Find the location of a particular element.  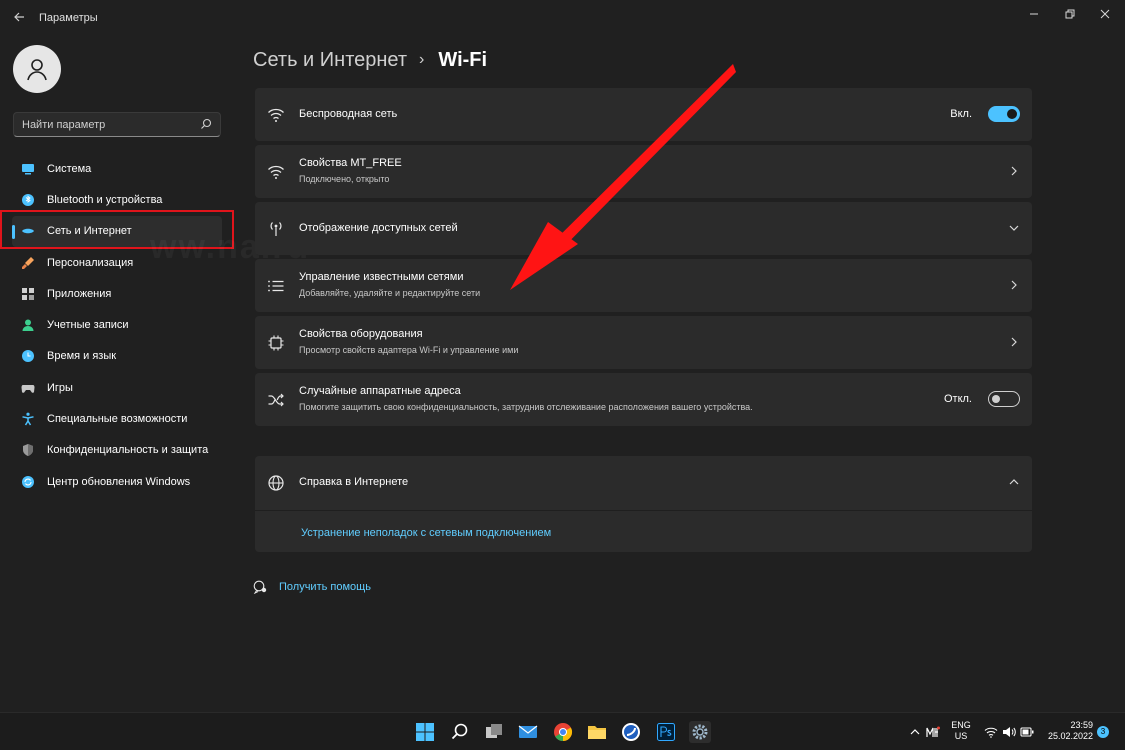

sidebar-item-windows-update: Центр обновления Windows is located at coordinates (117, 481).